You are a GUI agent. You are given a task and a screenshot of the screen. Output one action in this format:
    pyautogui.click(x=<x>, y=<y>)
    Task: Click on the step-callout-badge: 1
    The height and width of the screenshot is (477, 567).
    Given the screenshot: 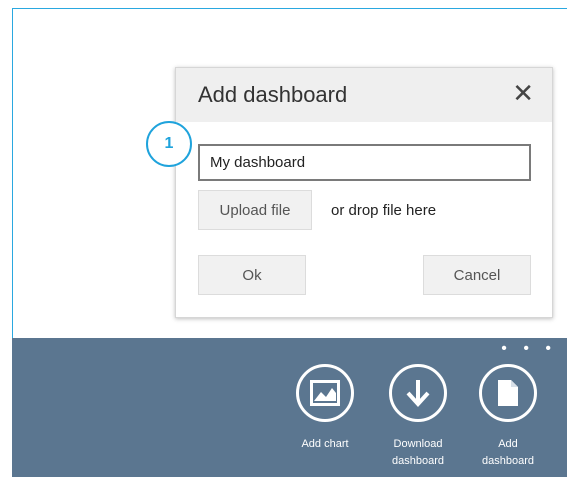 What is the action you would take?
    pyautogui.click(x=169, y=144)
    